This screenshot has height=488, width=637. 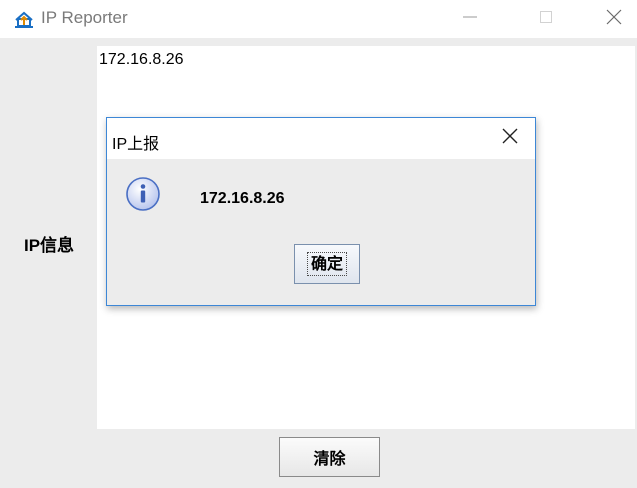 What do you see at coordinates (24, 19) in the screenshot?
I see `house-upload-icon` at bounding box center [24, 19].